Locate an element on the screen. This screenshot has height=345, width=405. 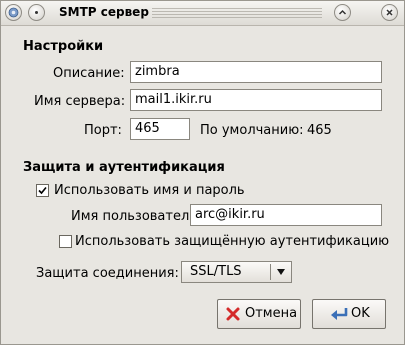
dot-icon is located at coordinates (36, 12).